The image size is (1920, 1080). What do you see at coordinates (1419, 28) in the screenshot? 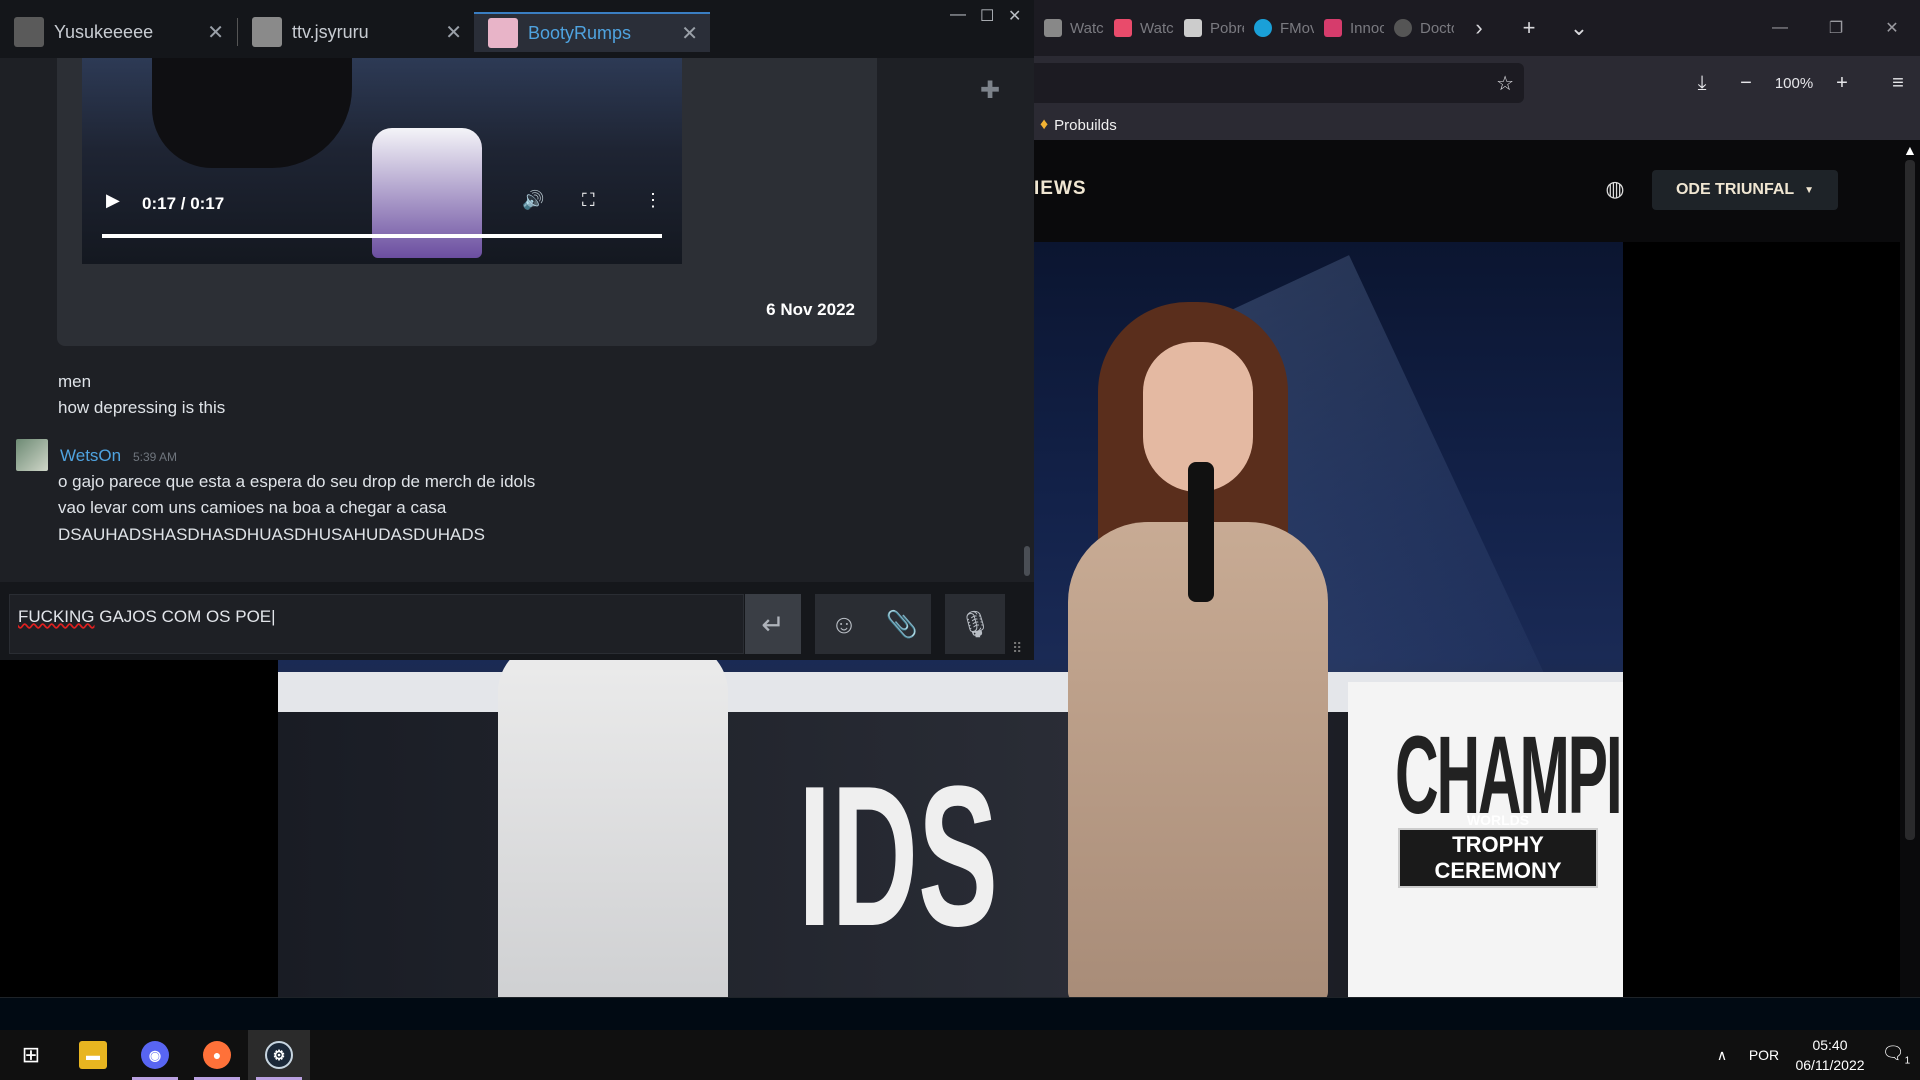
I see `ff-tab-docto: Docto` at bounding box center [1419, 28].